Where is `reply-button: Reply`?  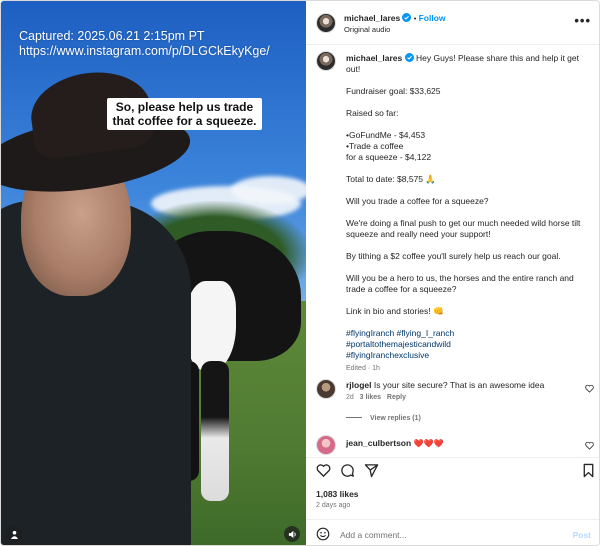
reply-button: Reply is located at coordinates (396, 397).